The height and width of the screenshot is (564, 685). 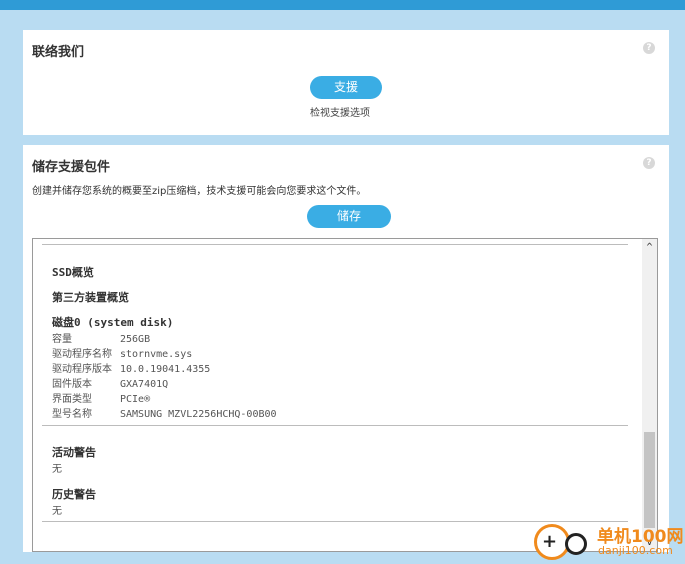 I want to click on watermark-url: danji100.com, so click(x=635, y=550).